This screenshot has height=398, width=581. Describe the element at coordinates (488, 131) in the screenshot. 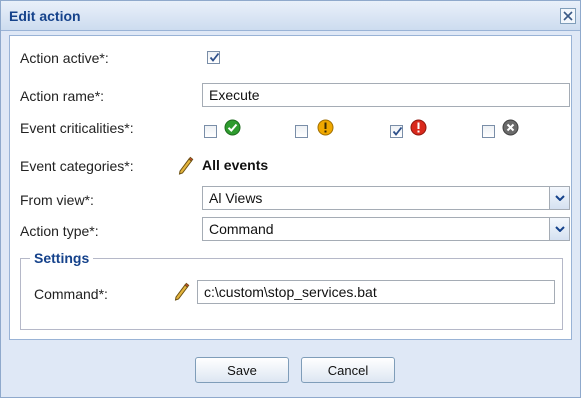

I see `criticality-cancel-checkbox` at that location.